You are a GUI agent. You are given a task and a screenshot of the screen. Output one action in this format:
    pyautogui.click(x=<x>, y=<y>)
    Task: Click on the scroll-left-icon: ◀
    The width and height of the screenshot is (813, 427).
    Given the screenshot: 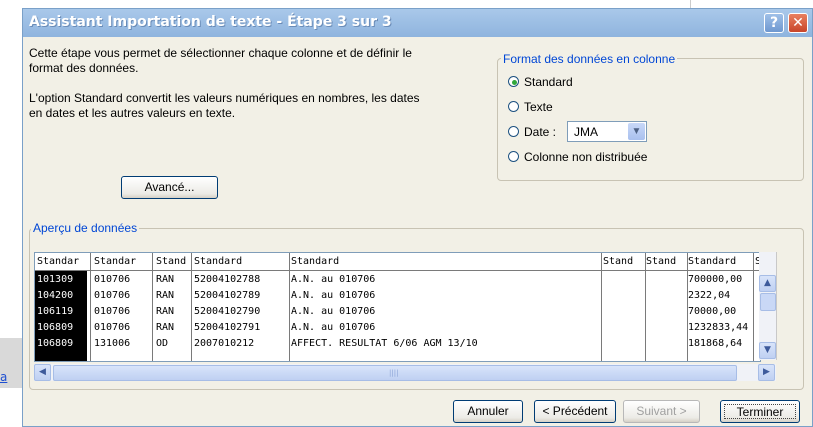 What is the action you would take?
    pyautogui.click(x=42, y=372)
    